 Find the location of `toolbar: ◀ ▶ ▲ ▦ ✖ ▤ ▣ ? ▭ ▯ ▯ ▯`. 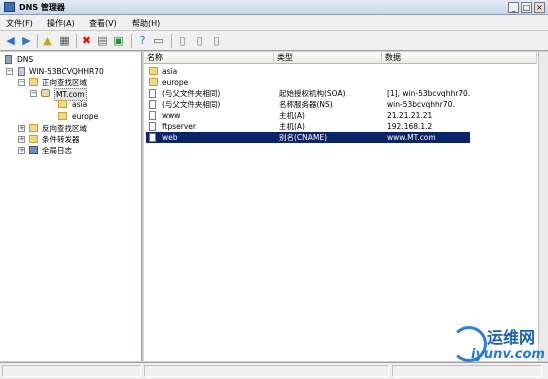

toolbar: ◀ ▶ ▲ ▦ ✖ ▤ ▣ ? ▭ ▯ ▯ ▯ is located at coordinates (274, 41).